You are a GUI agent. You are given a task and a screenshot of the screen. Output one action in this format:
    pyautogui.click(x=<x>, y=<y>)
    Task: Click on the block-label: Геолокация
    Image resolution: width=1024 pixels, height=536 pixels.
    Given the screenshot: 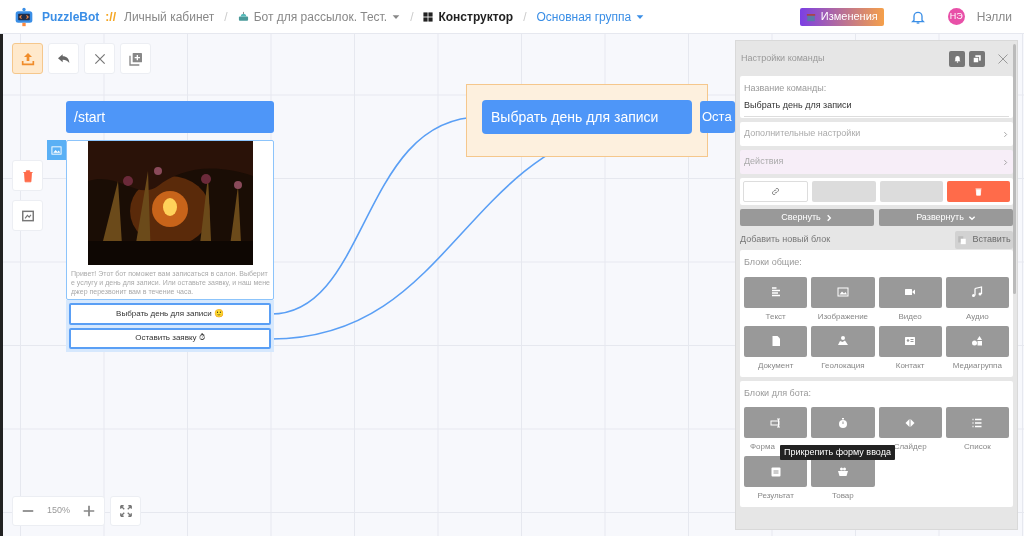 What is the action you would take?
    pyautogui.click(x=843, y=365)
    